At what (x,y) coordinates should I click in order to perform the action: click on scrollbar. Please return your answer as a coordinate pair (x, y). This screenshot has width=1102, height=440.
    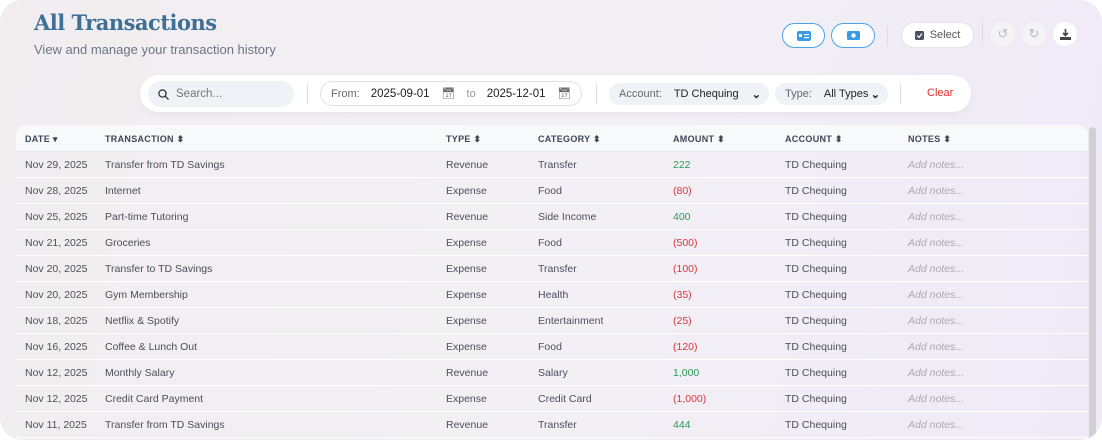
    Looking at the image, I should click on (1092, 283).